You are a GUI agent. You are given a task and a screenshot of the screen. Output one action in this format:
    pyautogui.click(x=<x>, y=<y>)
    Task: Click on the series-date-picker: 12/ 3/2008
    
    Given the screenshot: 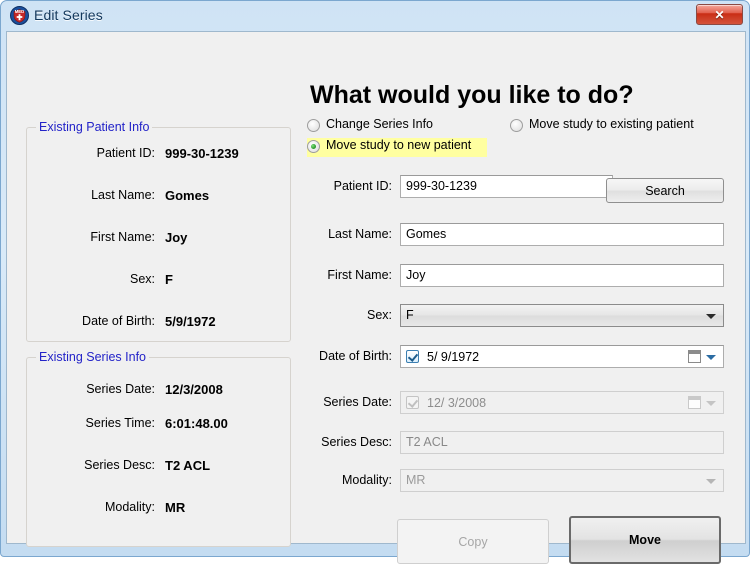 What is the action you would take?
    pyautogui.click(x=562, y=402)
    